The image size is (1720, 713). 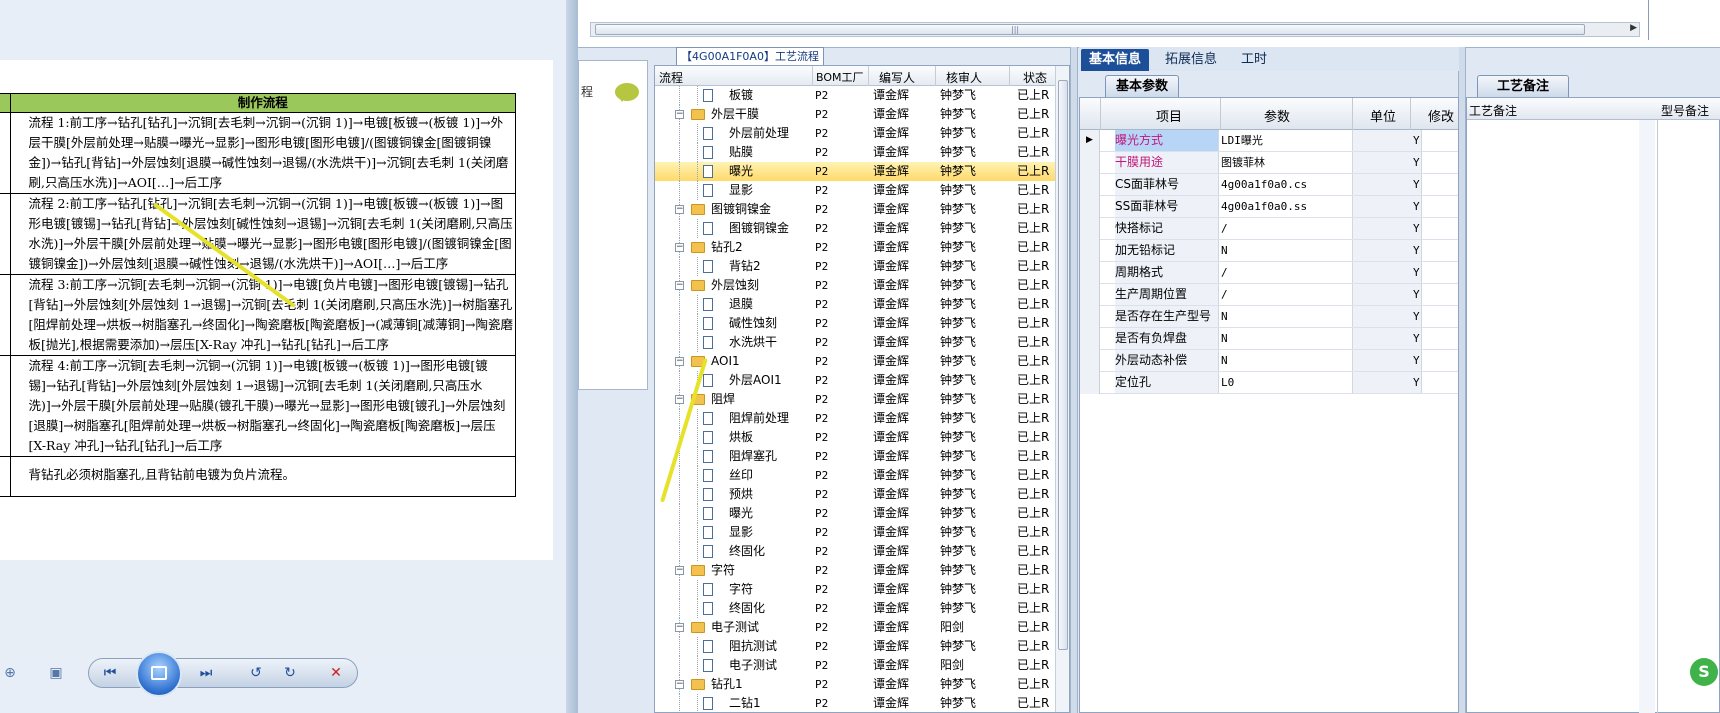 I want to click on col-header-writer: 编写人, so click(x=897, y=77).